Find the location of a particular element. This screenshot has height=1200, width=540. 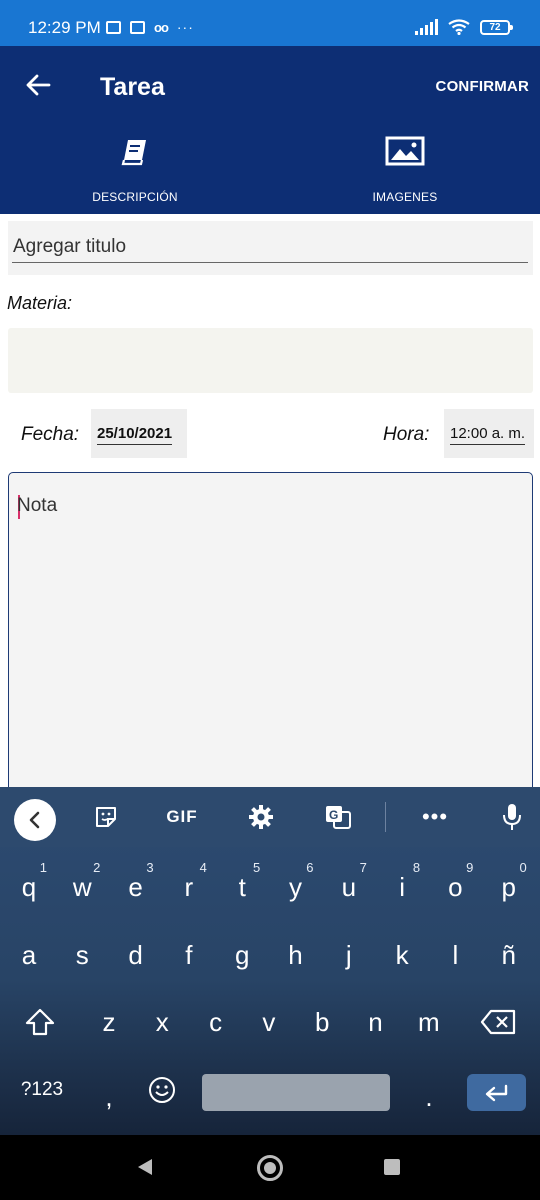

key-p: p0 is located at coordinates (509, 887).